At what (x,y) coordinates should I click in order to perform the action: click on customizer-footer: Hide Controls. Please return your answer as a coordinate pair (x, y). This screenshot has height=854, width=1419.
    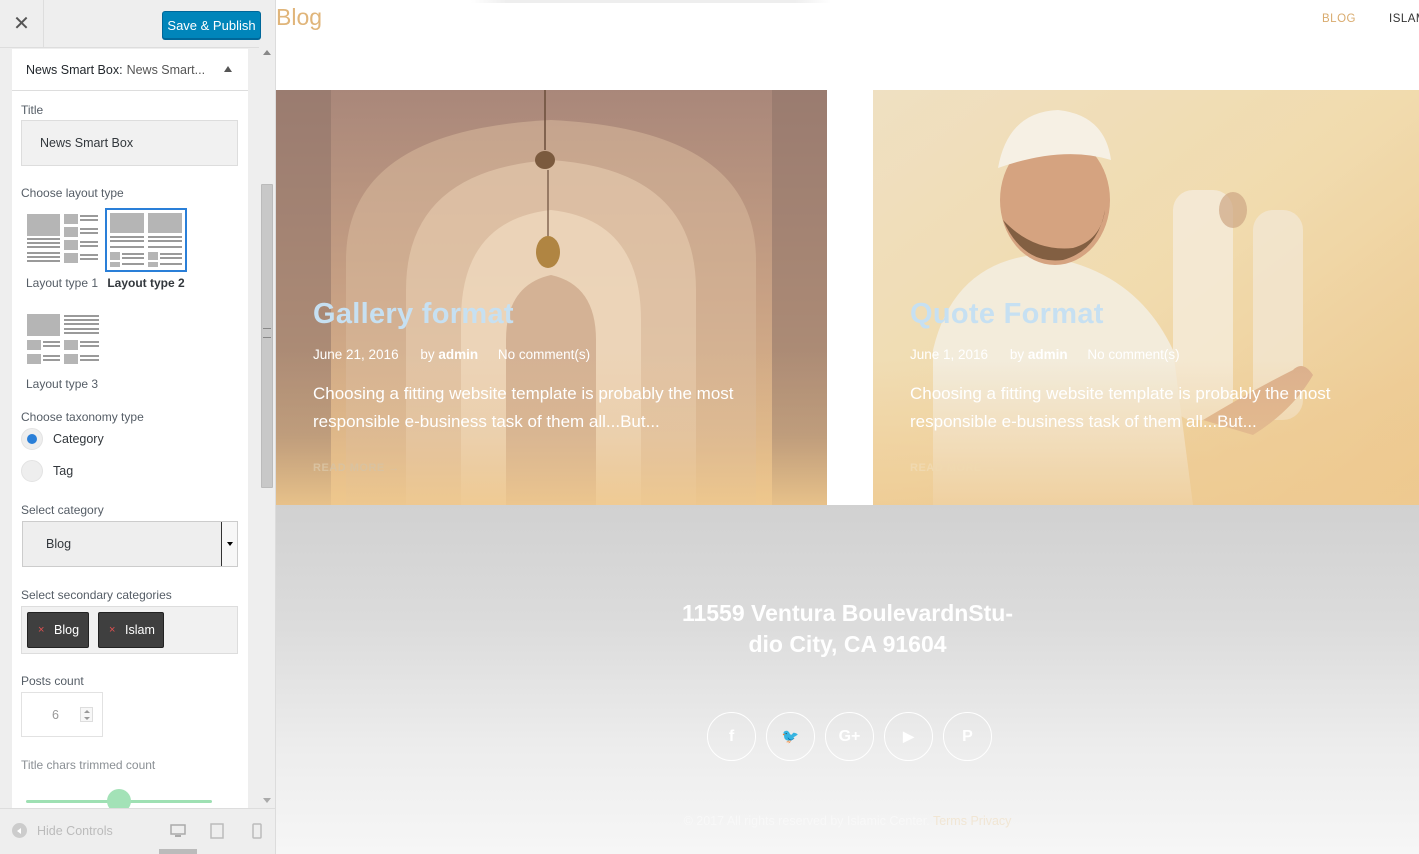
    Looking at the image, I should click on (137, 831).